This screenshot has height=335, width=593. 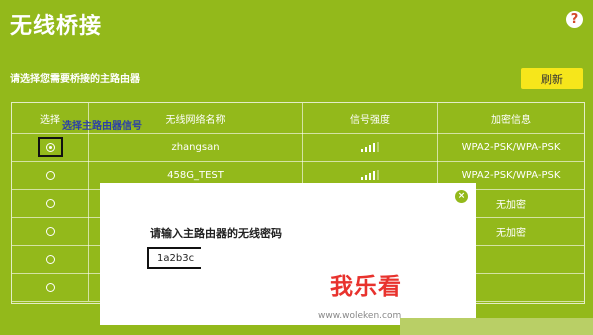 I want to click on column-header-security: 加密信息, so click(x=511, y=120).